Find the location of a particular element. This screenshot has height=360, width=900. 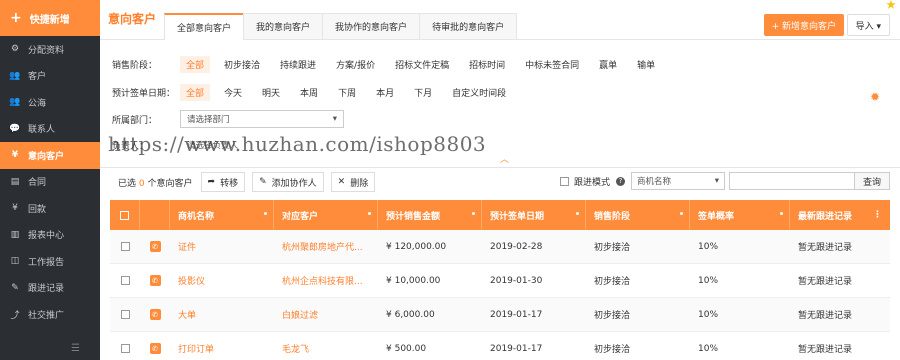

search-button: 查询 is located at coordinates (871, 181).